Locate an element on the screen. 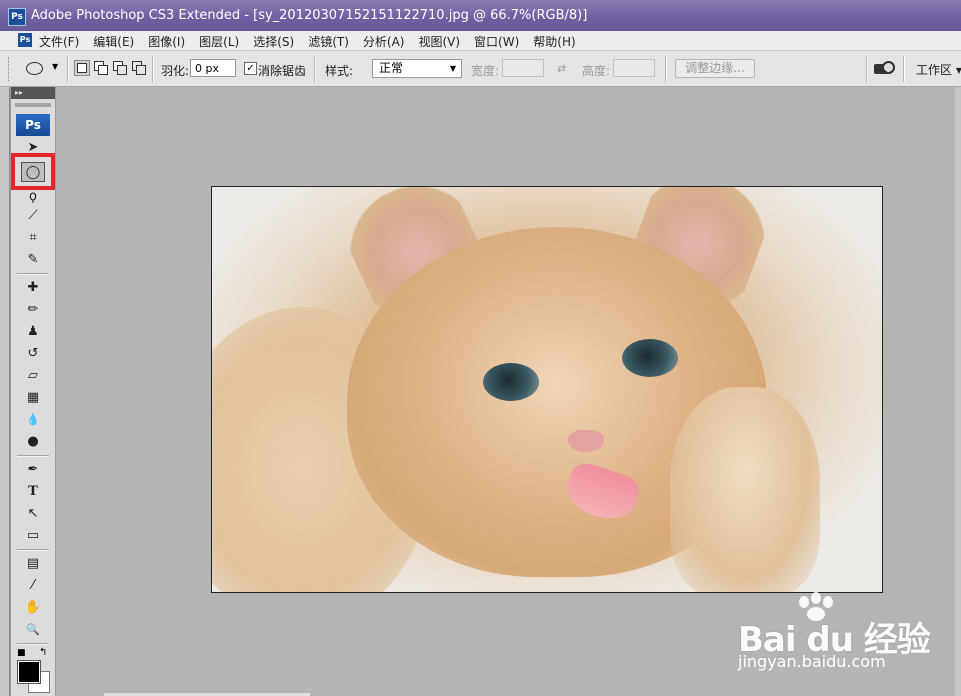 This screenshot has width=961, height=696. history-brush-tool-icon: ↺ is located at coordinates (33, 354).